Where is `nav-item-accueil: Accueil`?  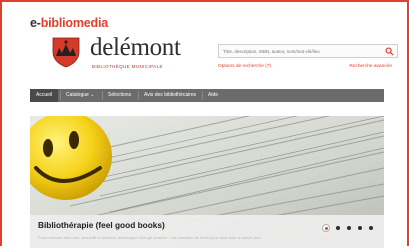
nav-item-accueil: Accueil is located at coordinates (44, 95).